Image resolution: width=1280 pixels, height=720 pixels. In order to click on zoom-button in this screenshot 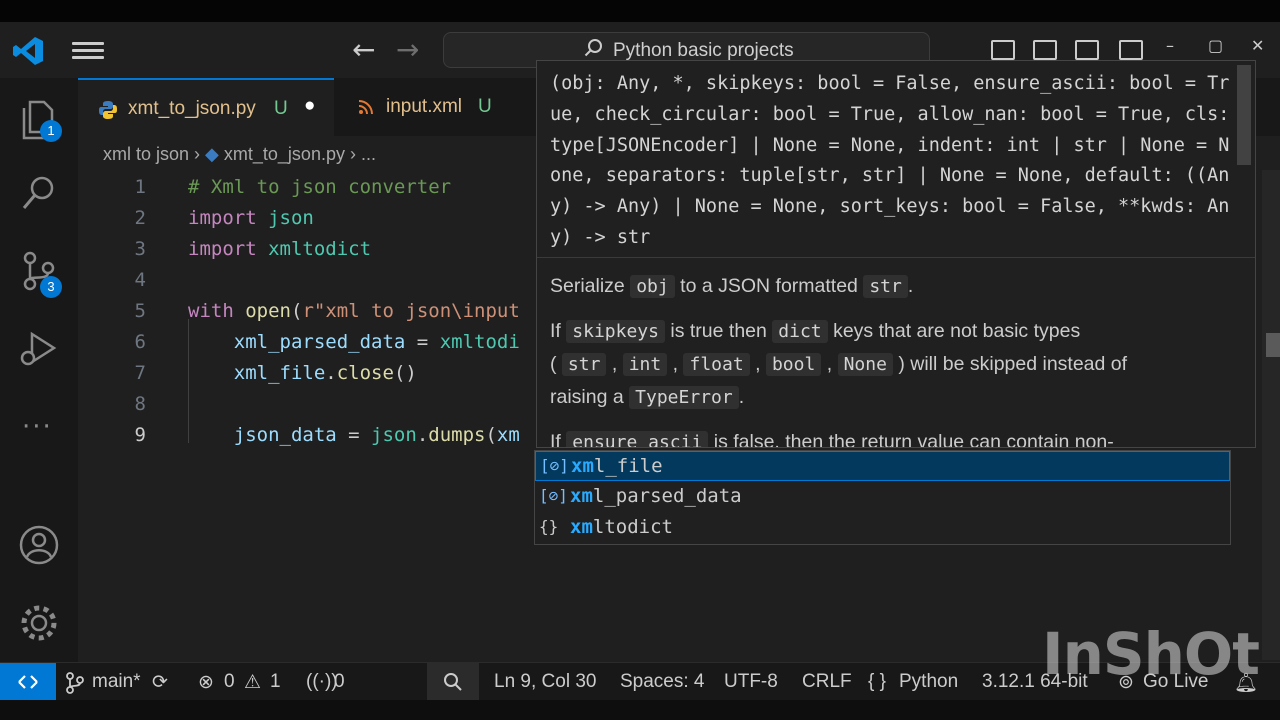, I will do `click(453, 682)`.